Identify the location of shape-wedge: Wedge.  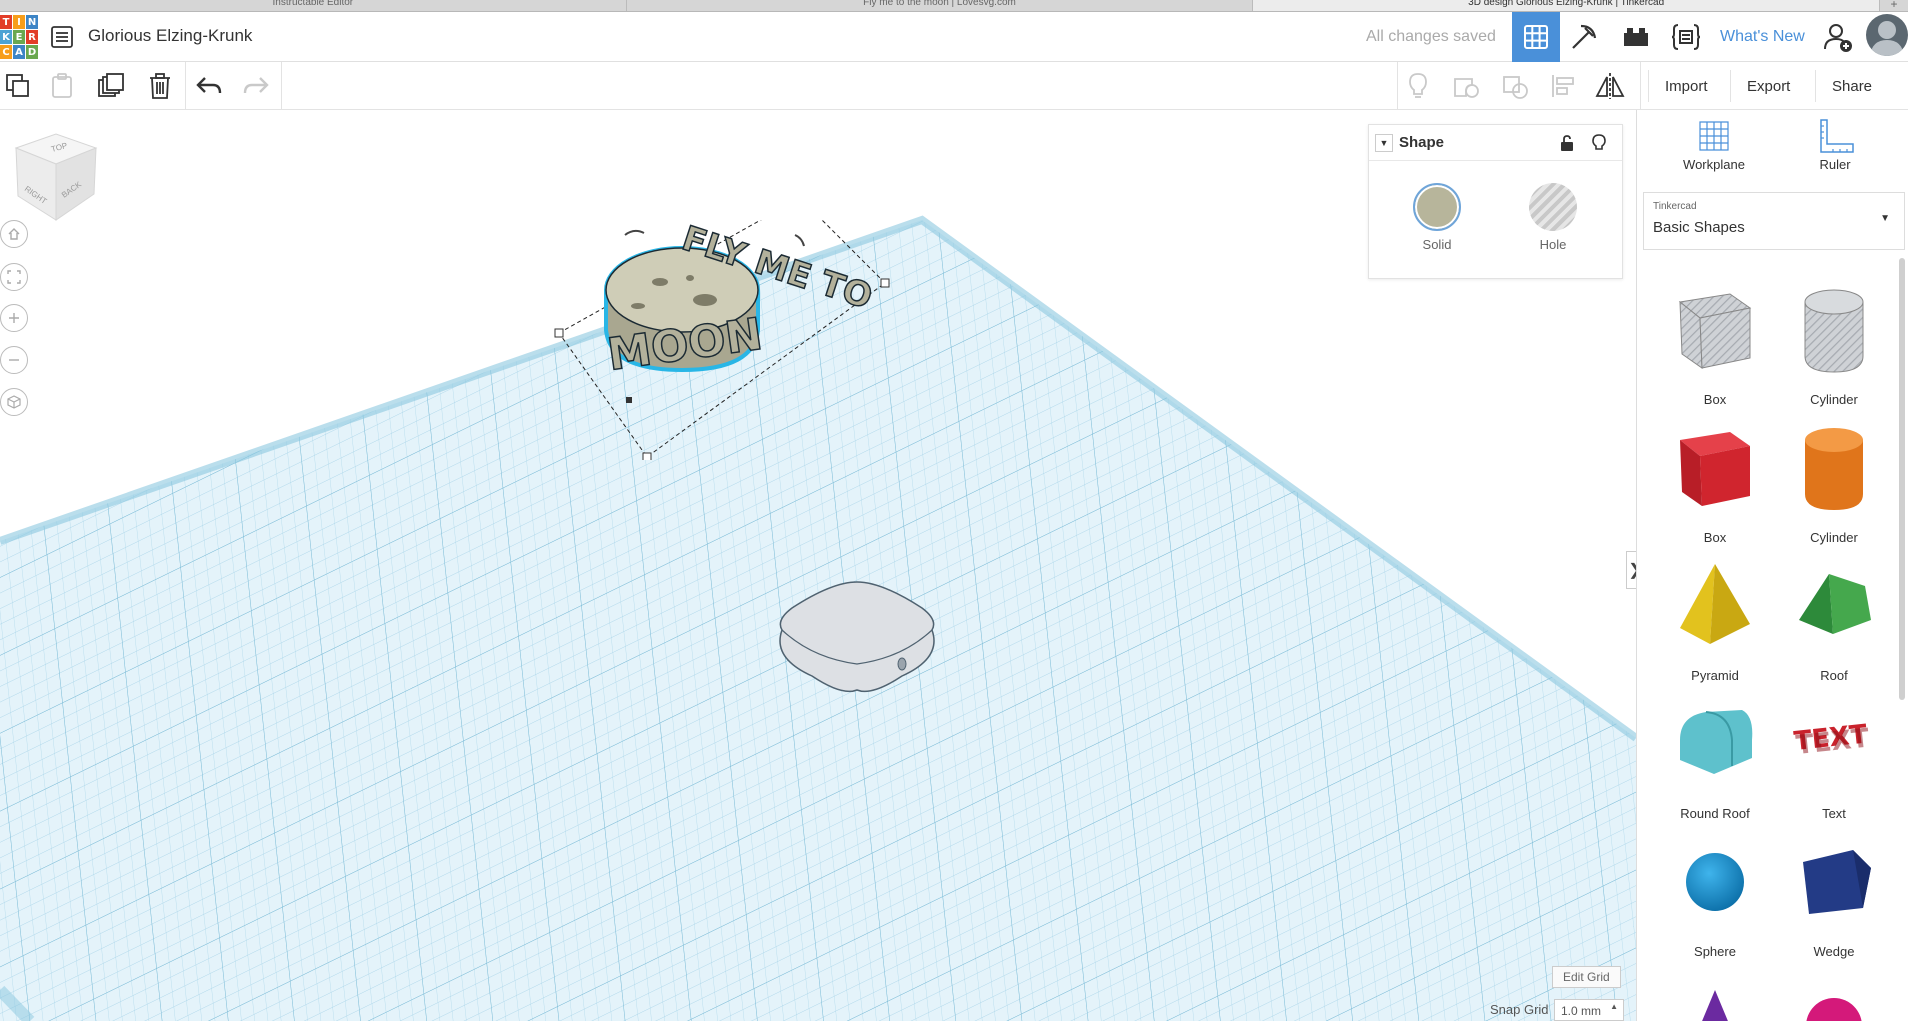
(1834, 897).